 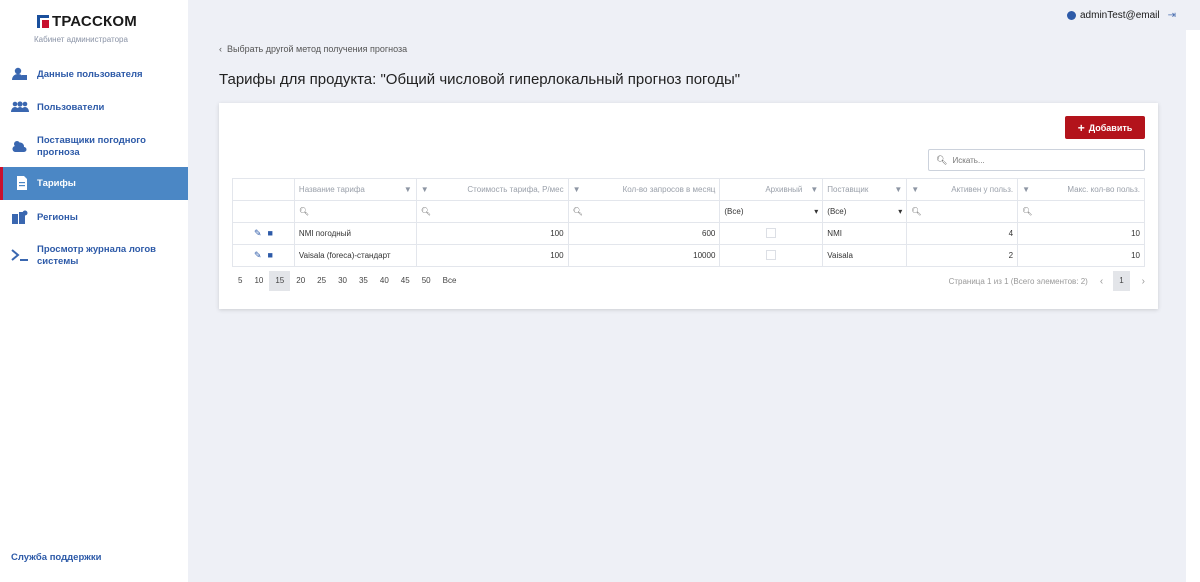 What do you see at coordinates (321, 281) in the screenshot?
I see `page-size-option: 25` at bounding box center [321, 281].